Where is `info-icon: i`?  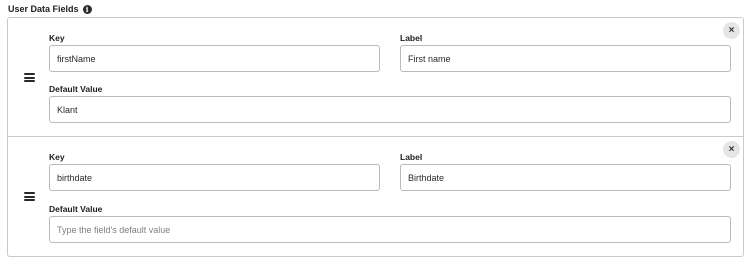
info-icon: i is located at coordinates (87, 9).